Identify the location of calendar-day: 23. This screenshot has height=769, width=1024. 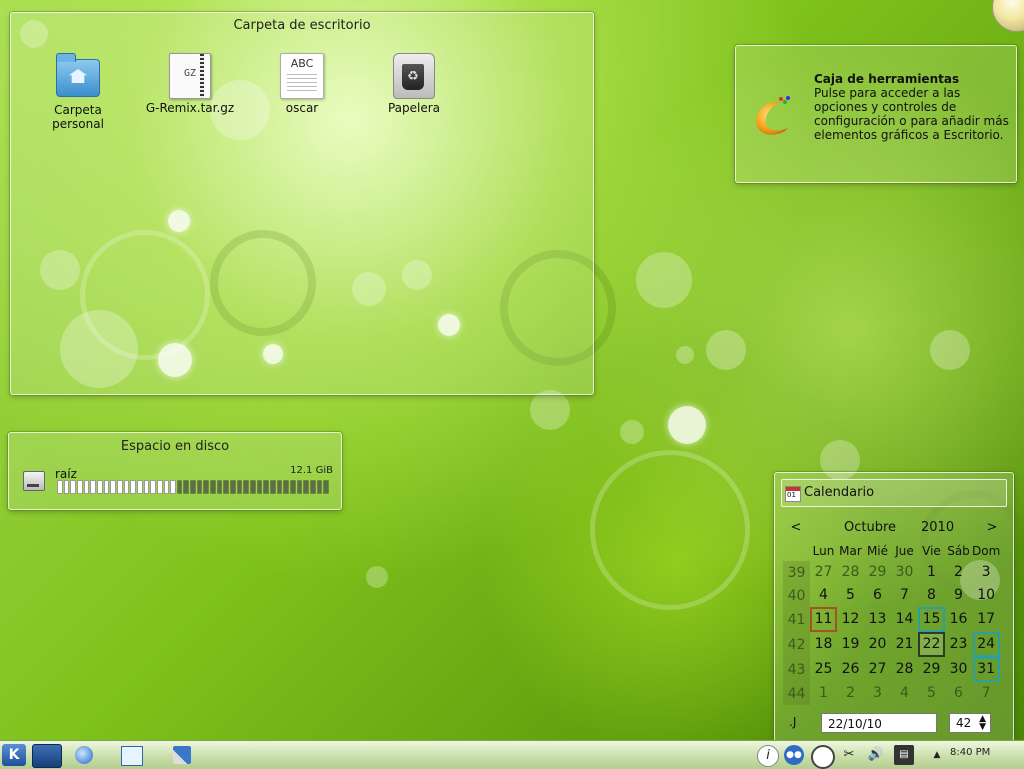
(958, 644).